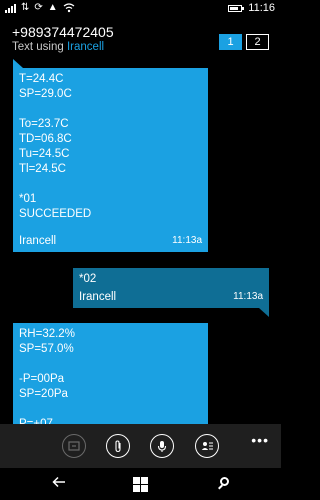  Describe the element at coordinates (42, 169) in the screenshot. I see `message-line: Tl=24.5C` at that location.